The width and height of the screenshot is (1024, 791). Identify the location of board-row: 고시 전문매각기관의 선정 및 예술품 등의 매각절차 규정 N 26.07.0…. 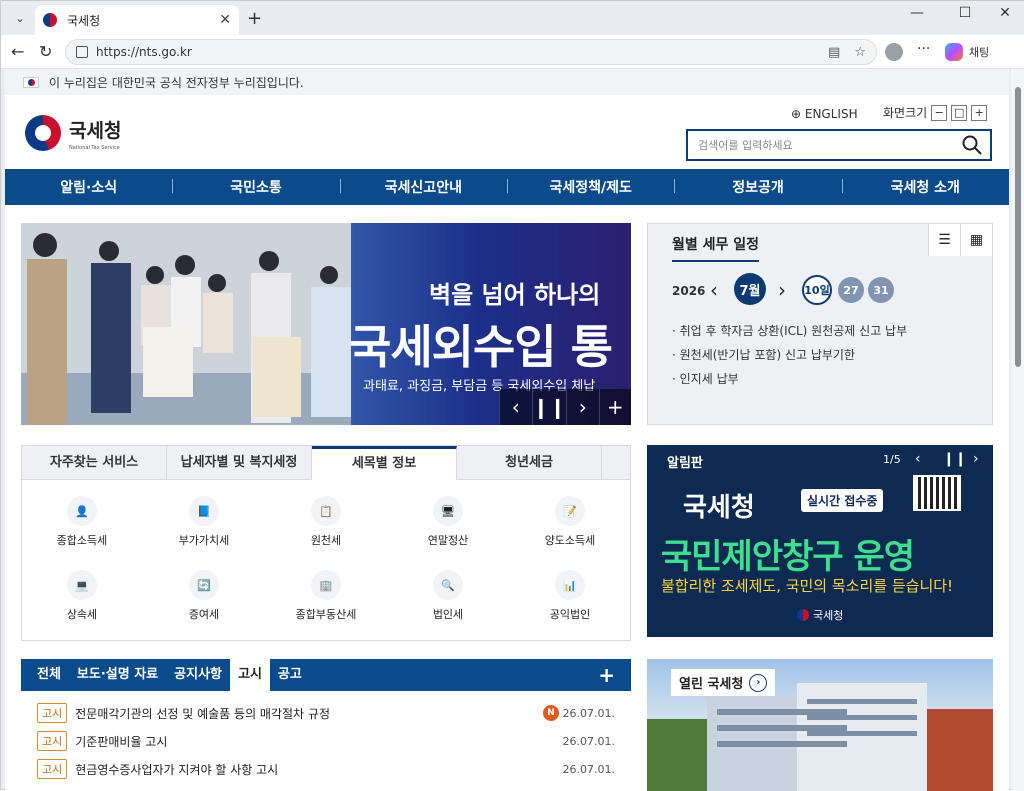
(326, 713).